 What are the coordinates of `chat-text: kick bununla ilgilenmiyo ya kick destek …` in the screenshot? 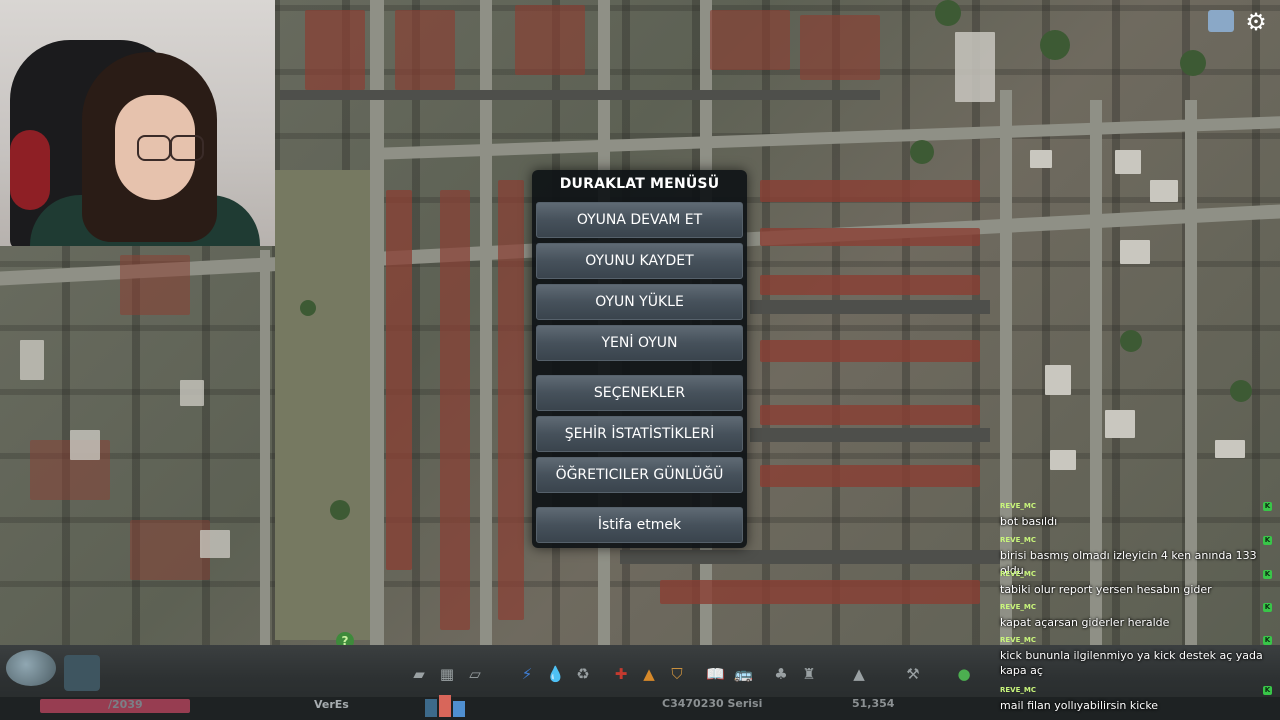 It's located at (1131, 663).